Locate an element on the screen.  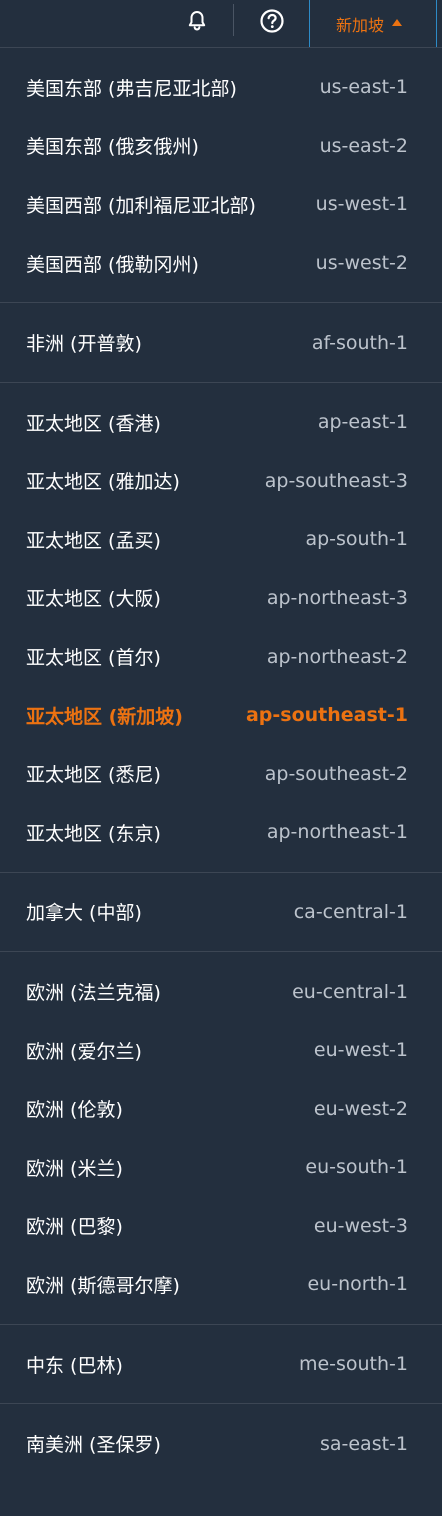
region-name: 亚太地区 (雅加达) is located at coordinates (103, 482).